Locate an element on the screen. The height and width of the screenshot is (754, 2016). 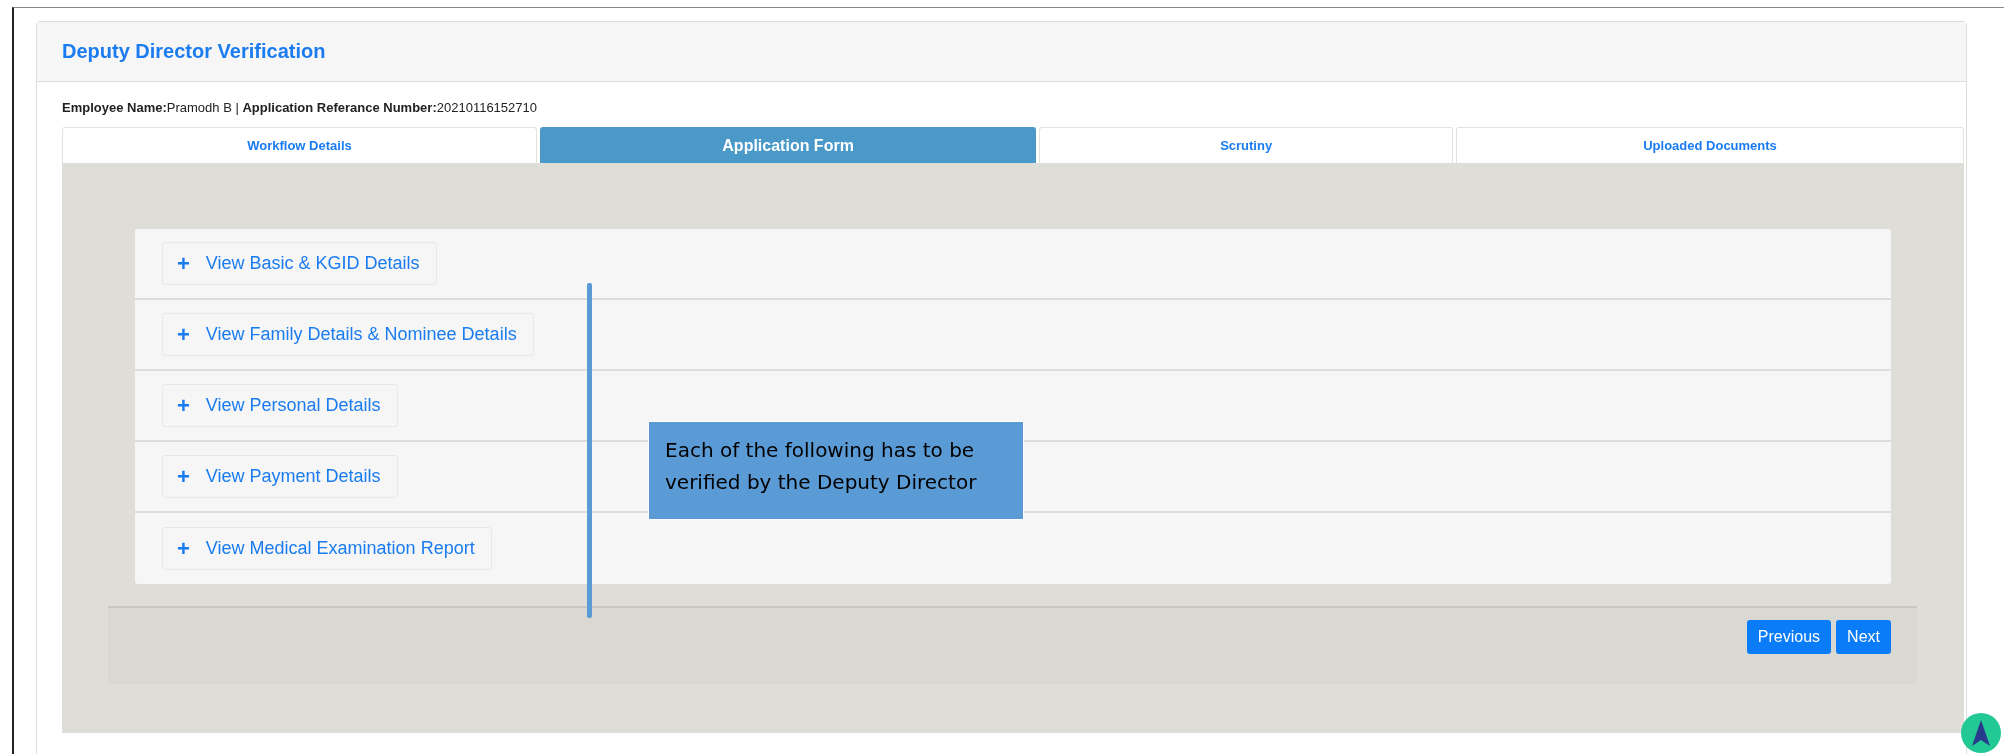
section-toggle: + View Family Details & Nominee Details is located at coordinates (348, 334).